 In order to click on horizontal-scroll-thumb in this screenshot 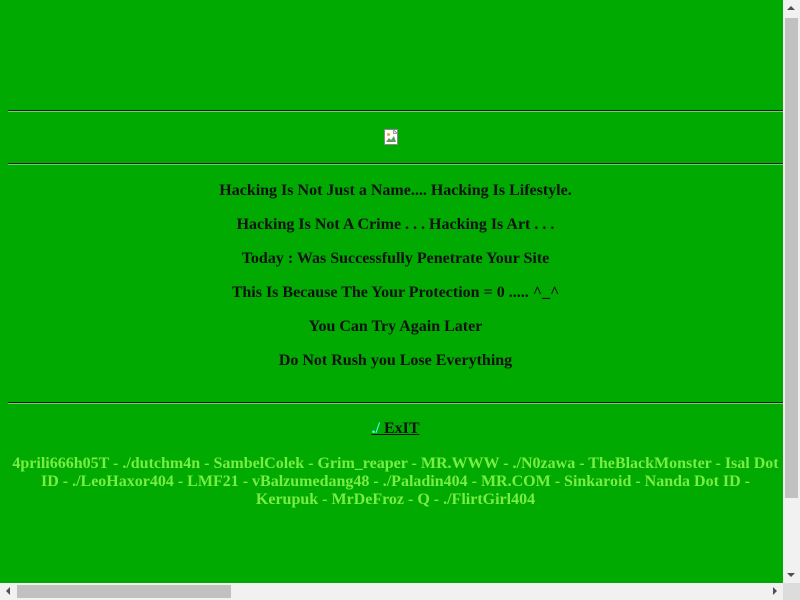, I will do `click(124, 591)`.